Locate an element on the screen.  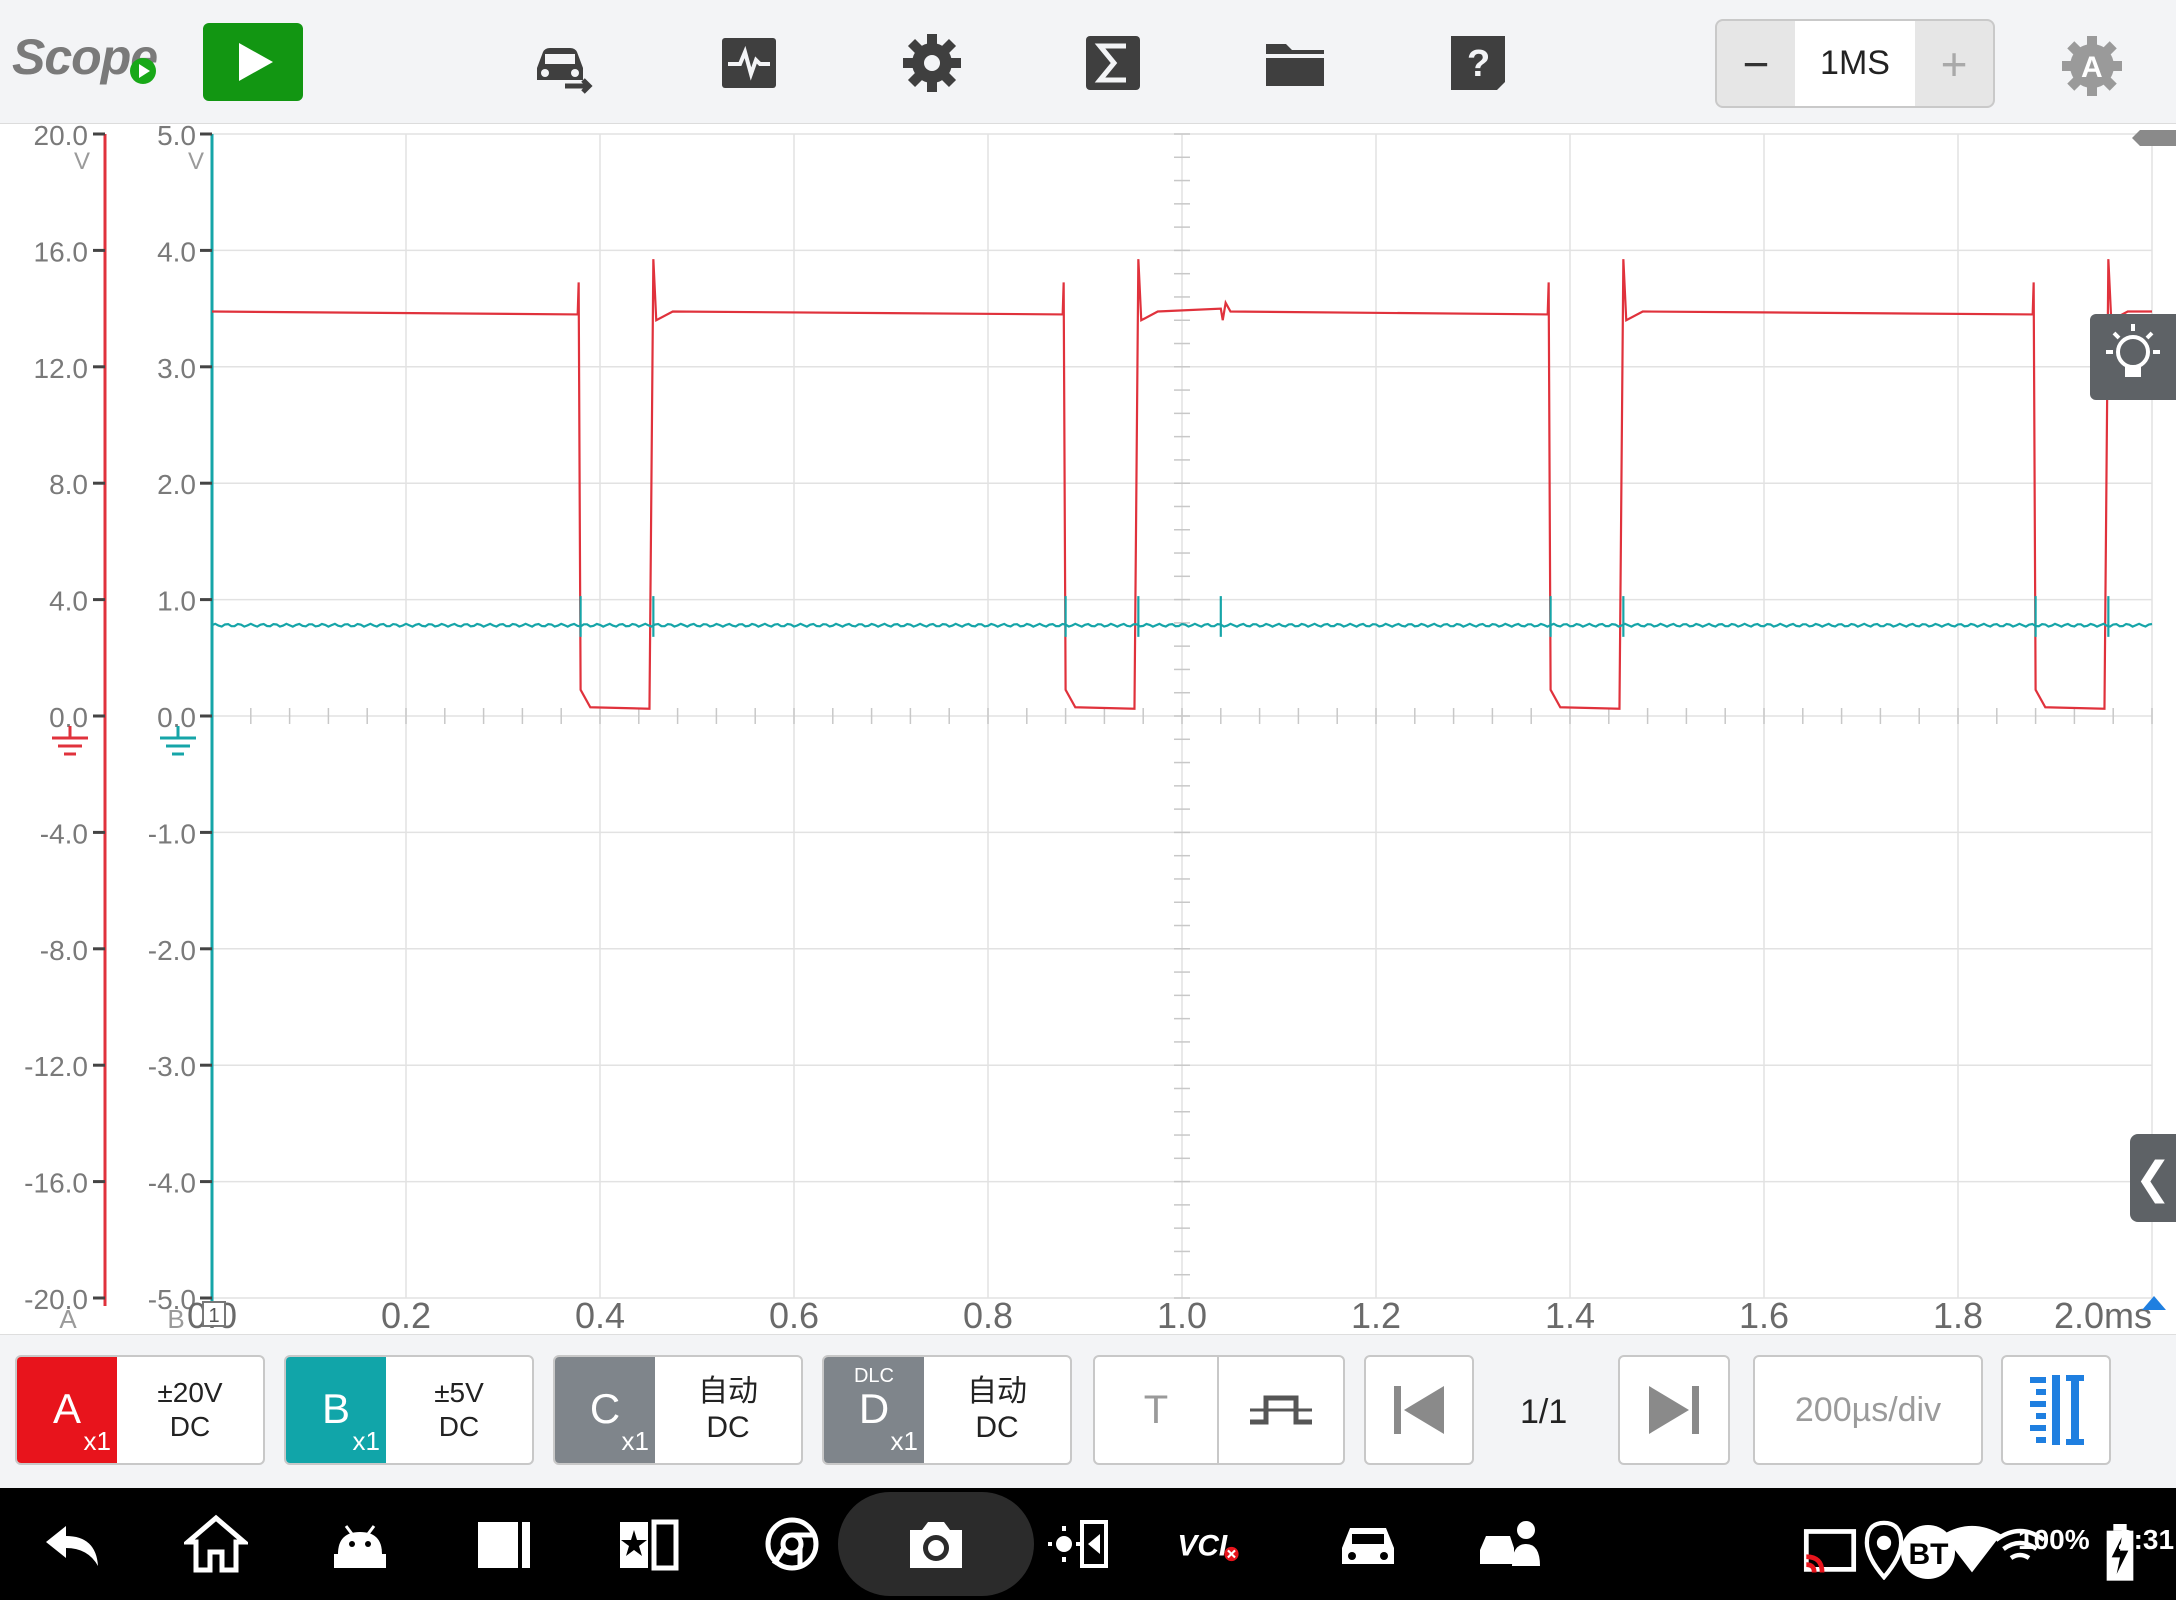
channel-d-range-value: 自动 is located at coordinates (997, 1391).